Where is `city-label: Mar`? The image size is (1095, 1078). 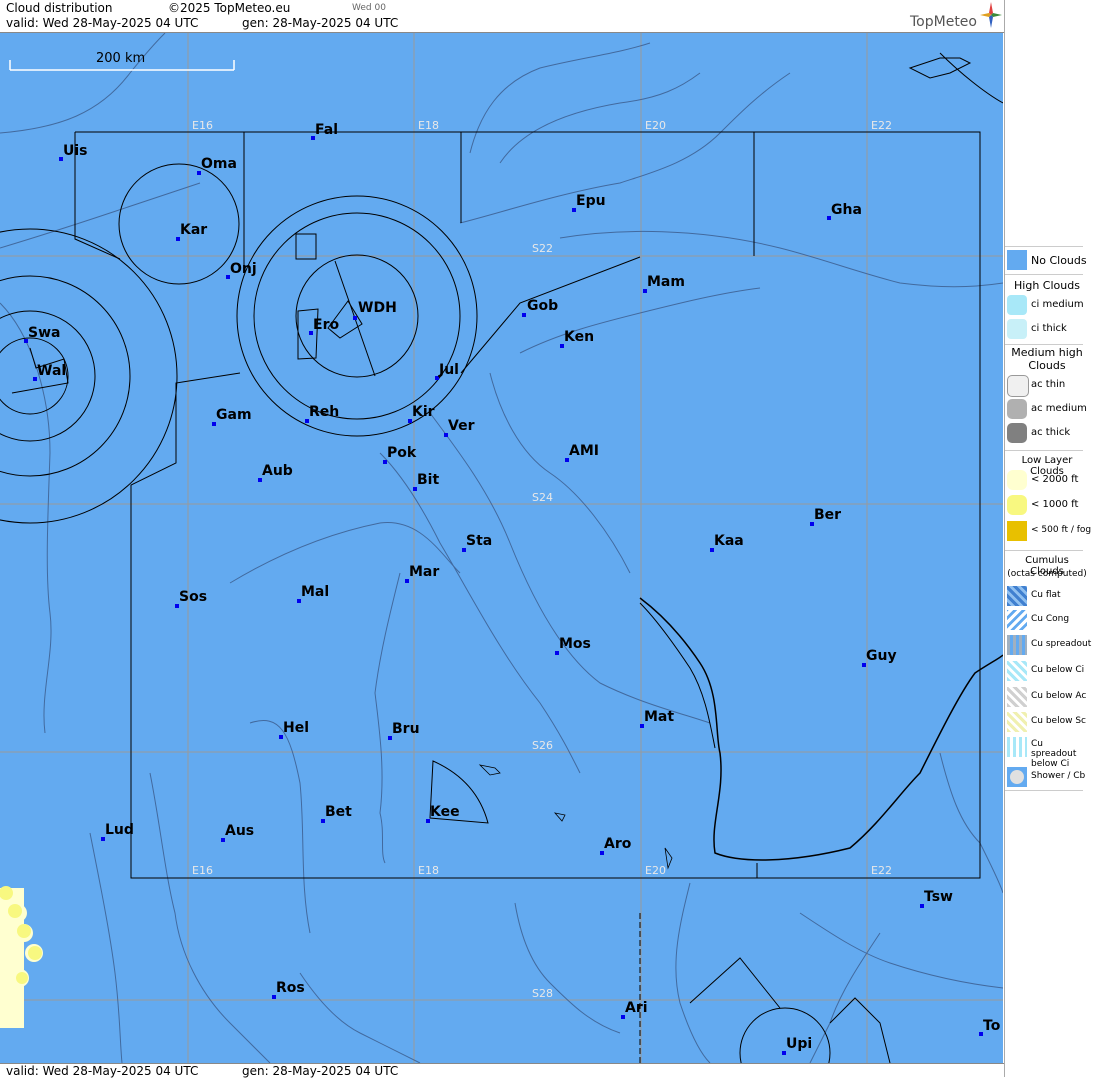 city-label: Mar is located at coordinates (424, 572).